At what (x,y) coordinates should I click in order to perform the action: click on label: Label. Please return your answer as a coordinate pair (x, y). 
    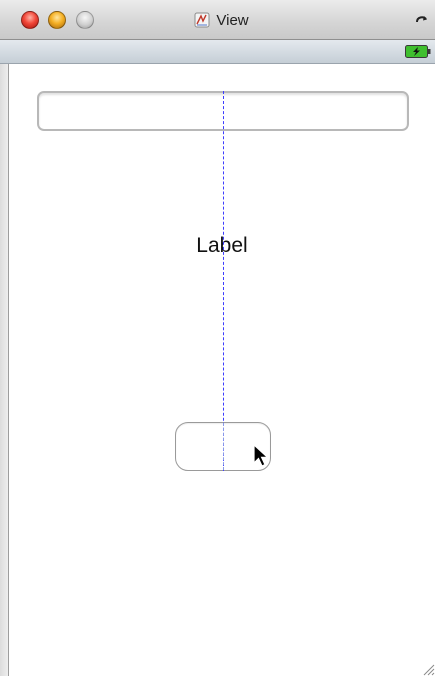
    Looking at the image, I should click on (222, 245).